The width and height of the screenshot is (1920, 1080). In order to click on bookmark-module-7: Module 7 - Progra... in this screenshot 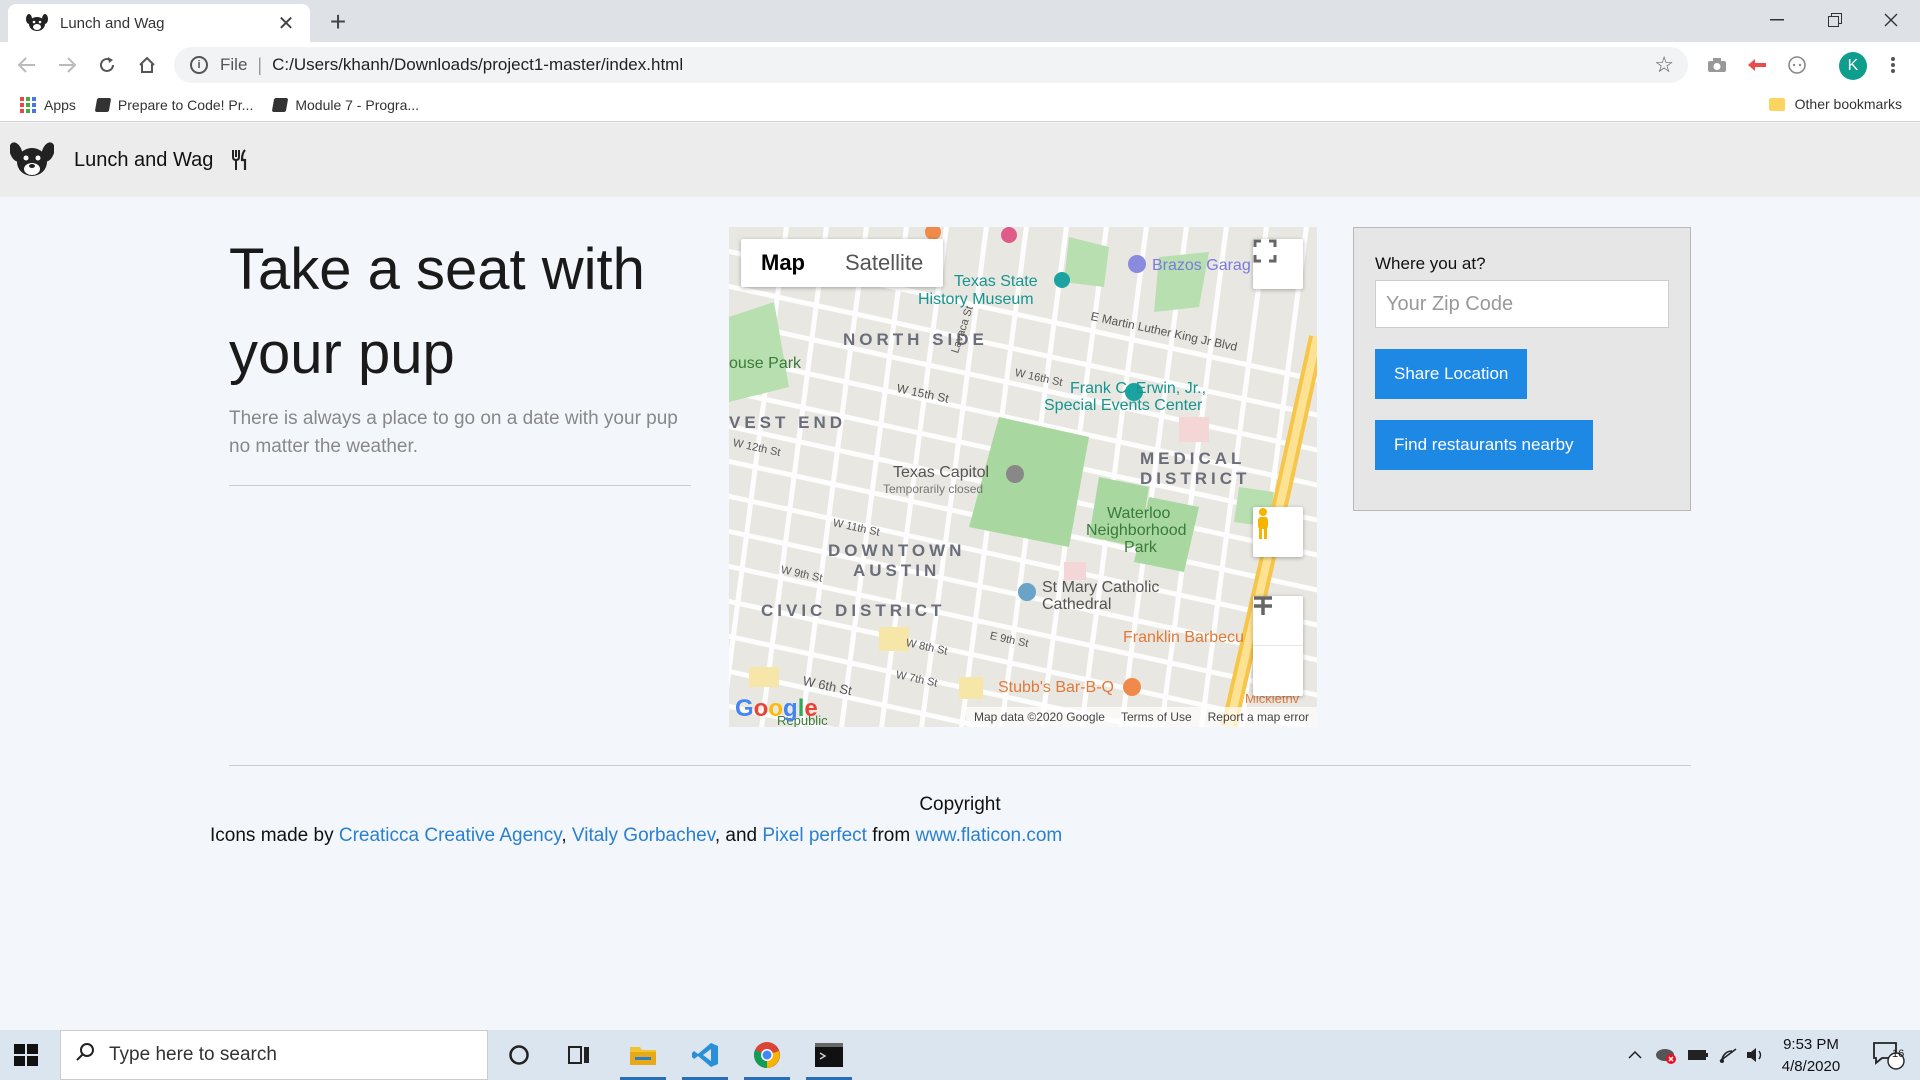, I will do `click(346, 104)`.